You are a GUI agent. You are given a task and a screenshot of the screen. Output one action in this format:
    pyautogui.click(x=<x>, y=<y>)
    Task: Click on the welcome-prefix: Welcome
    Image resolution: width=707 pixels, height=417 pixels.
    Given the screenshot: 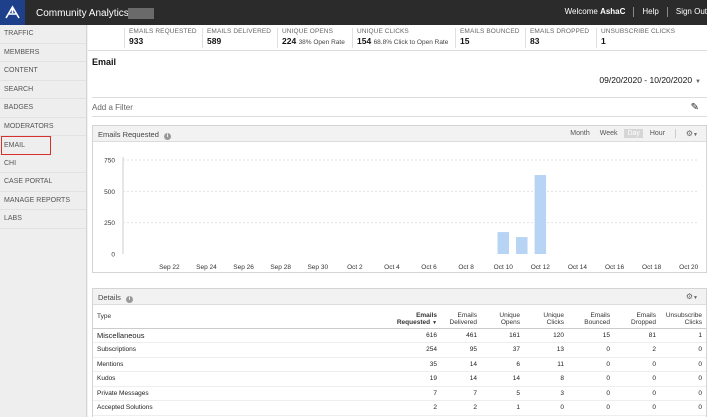 What is the action you would take?
    pyautogui.click(x=581, y=12)
    